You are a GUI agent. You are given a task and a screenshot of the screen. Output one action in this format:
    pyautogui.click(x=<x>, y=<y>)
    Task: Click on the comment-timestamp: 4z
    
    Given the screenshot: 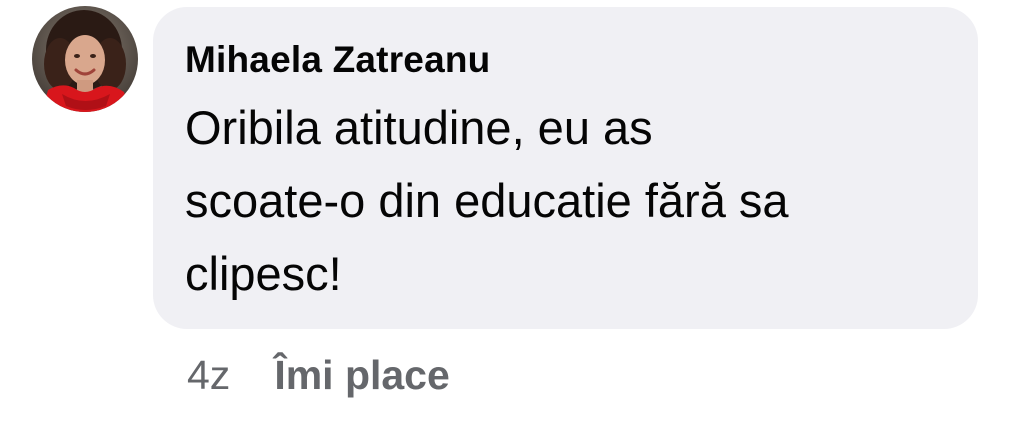 What is the action you would take?
    pyautogui.click(x=208, y=375)
    